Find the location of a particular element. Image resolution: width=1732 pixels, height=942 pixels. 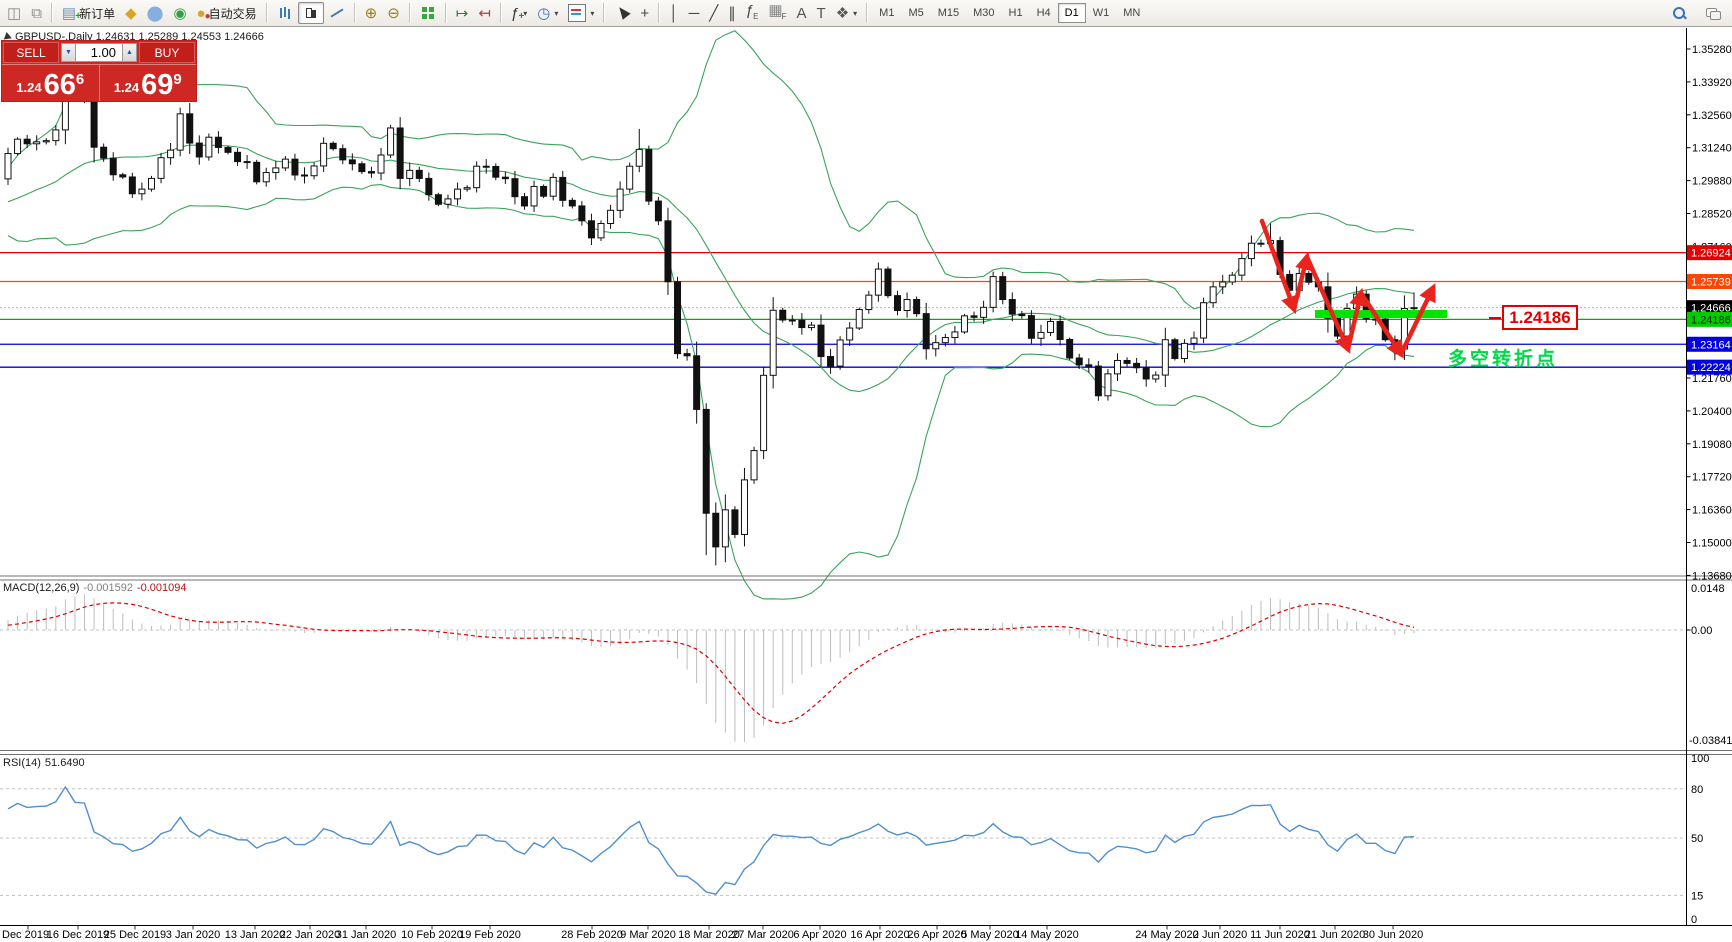

timeframe-m15-button: M15 is located at coordinates (948, 13).